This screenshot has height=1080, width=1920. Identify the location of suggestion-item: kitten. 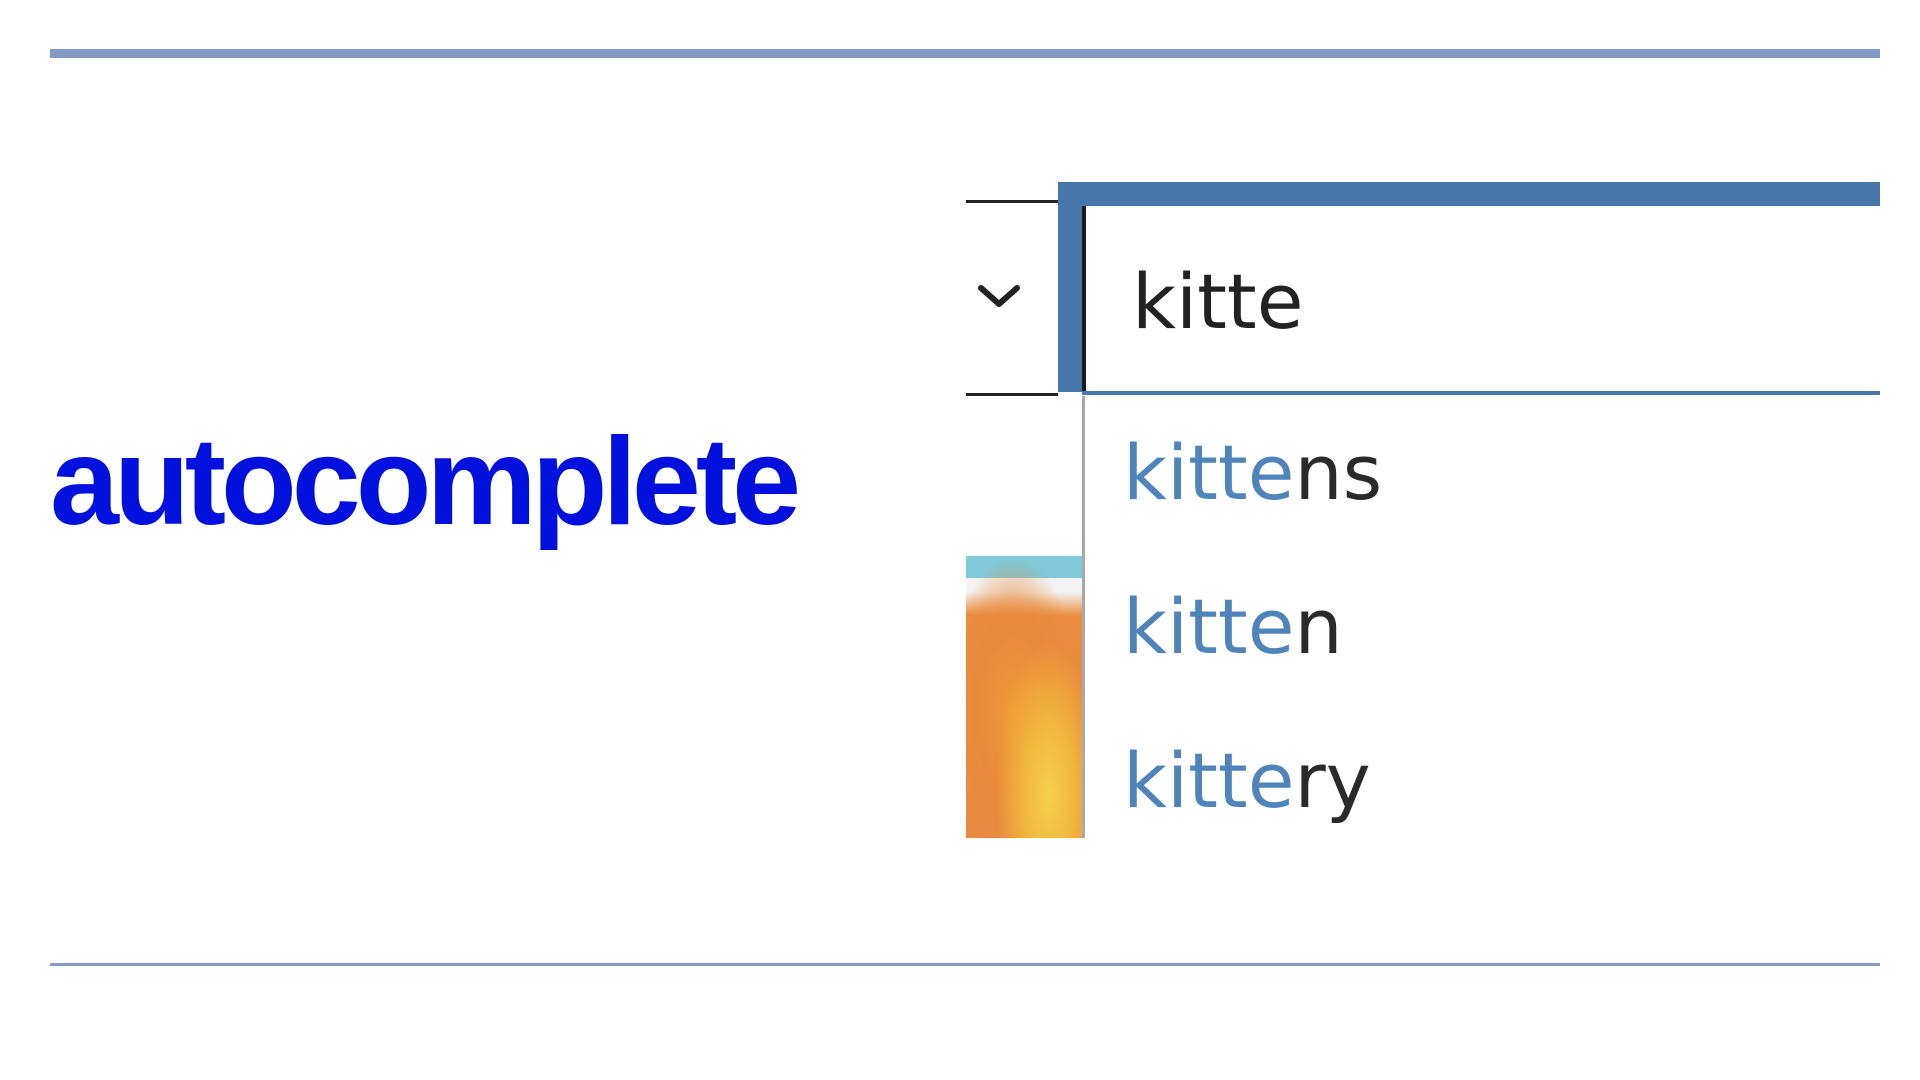
(1473, 627).